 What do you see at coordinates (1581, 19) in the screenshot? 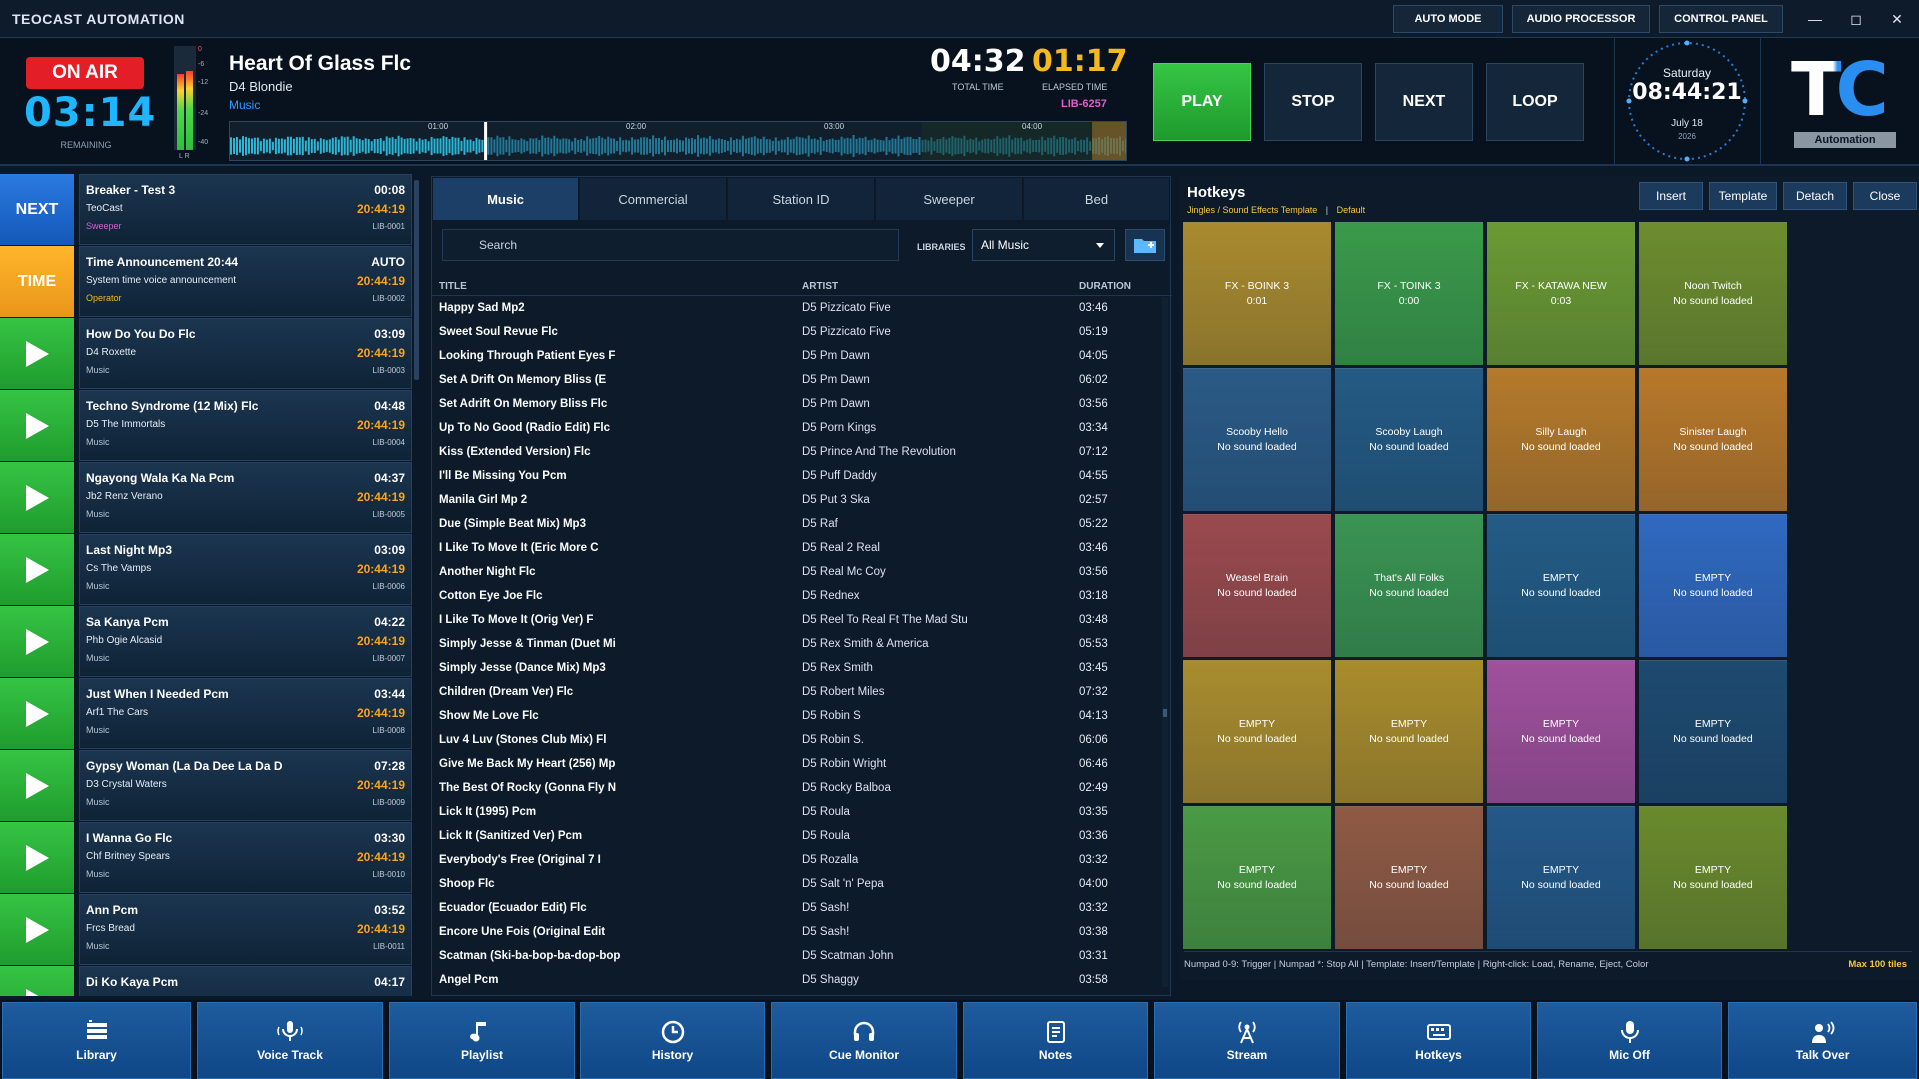
I see `audio-processor-button: AUDIO PROCESSOR` at bounding box center [1581, 19].